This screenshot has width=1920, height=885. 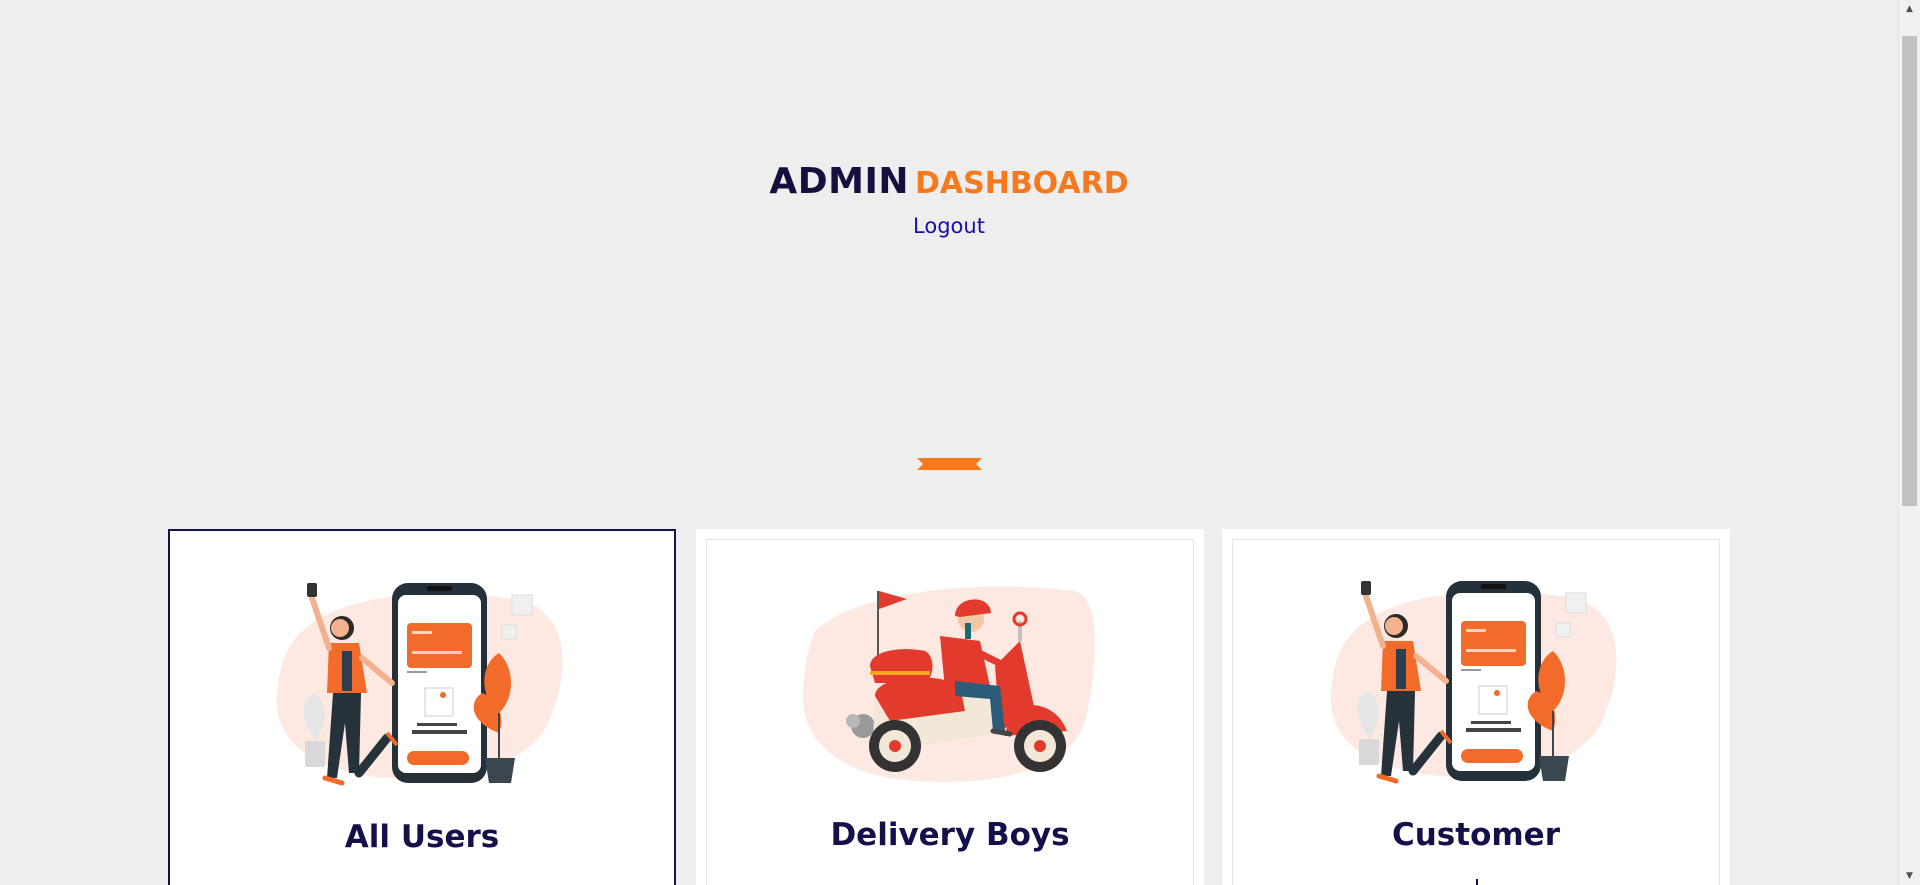 I want to click on triangle-up-icon: ▲, so click(x=1909, y=9).